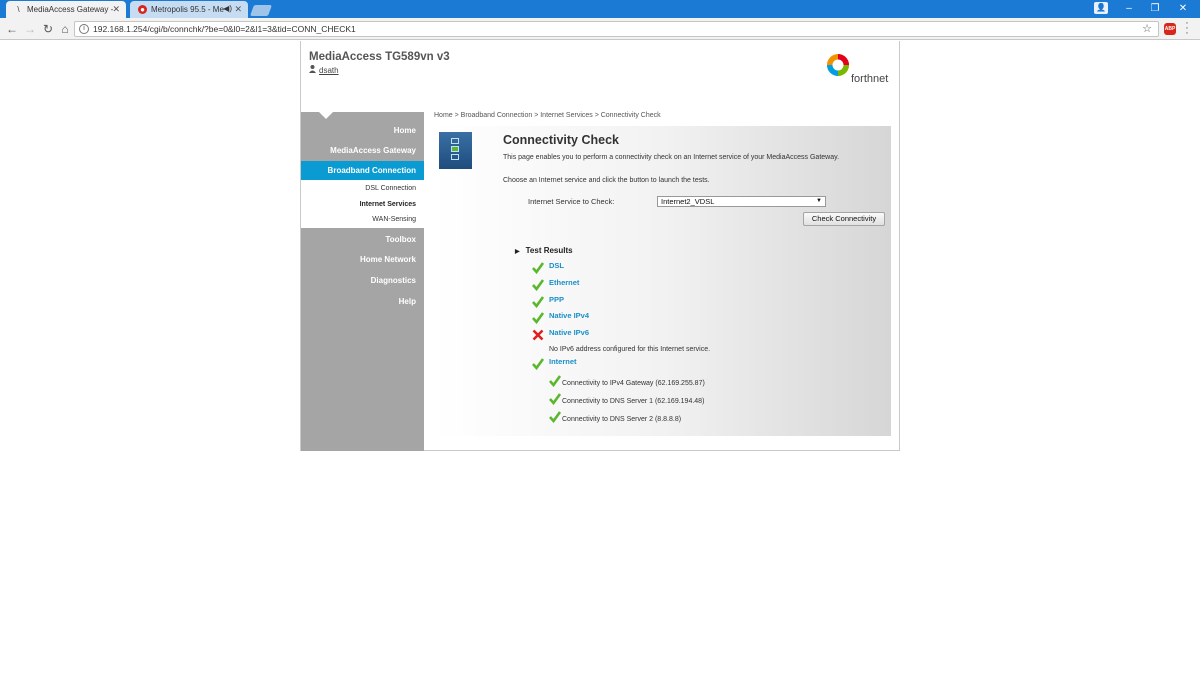  Describe the element at coordinates (70, 9) in the screenshot. I see `tab-label: MediaAccess Gateway -` at that location.